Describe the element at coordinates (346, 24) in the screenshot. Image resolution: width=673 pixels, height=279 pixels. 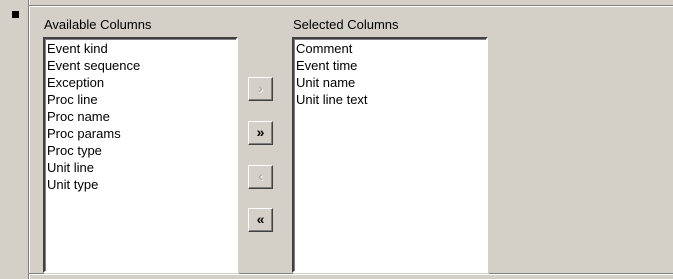
I see `selected-columns-label: Selected Columns` at that location.